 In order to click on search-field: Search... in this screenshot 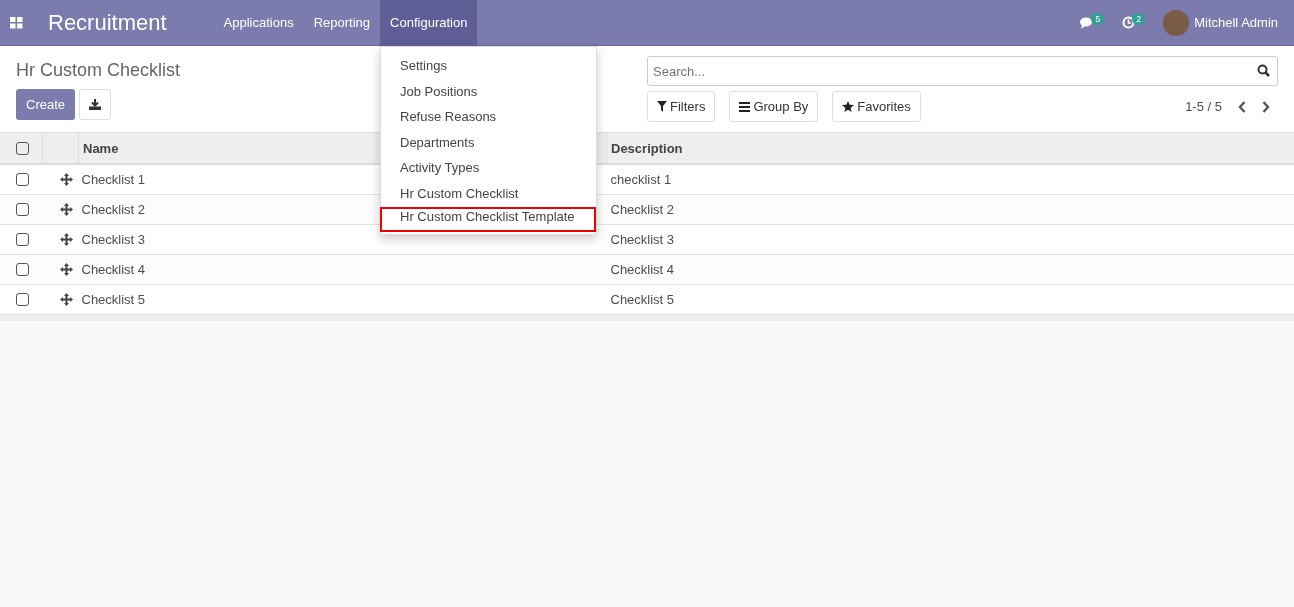, I will do `click(962, 71)`.